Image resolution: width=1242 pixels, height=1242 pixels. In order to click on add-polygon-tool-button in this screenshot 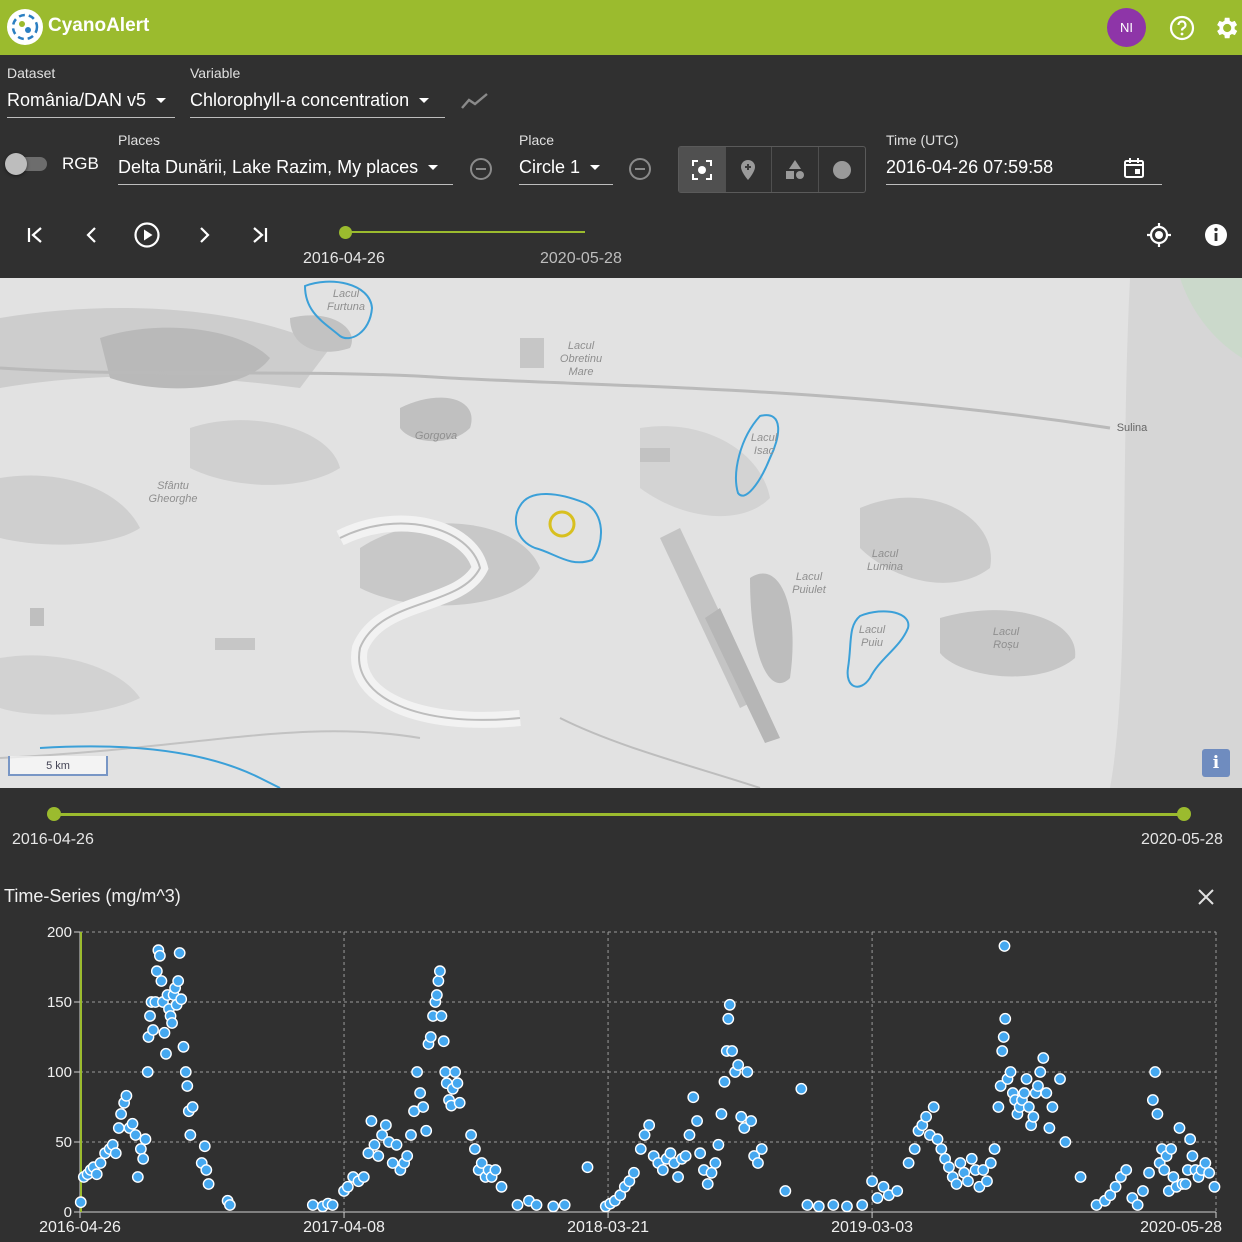, I will do `click(795, 169)`.